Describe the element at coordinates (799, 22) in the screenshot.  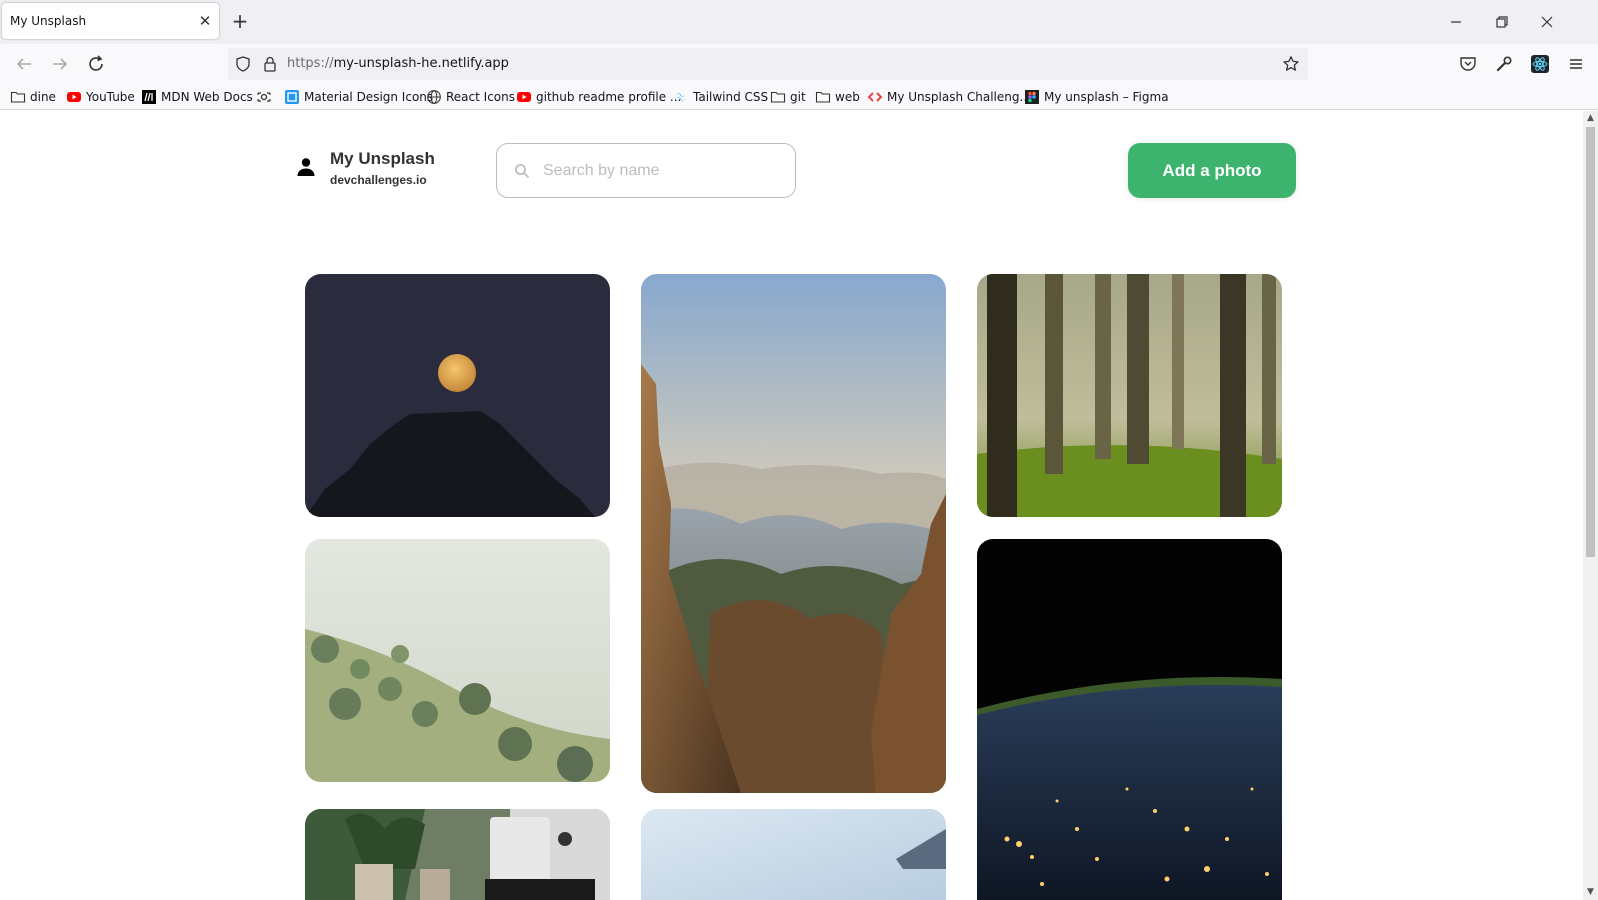
I see `tab-strip: My Unsplash ✕ +` at that location.